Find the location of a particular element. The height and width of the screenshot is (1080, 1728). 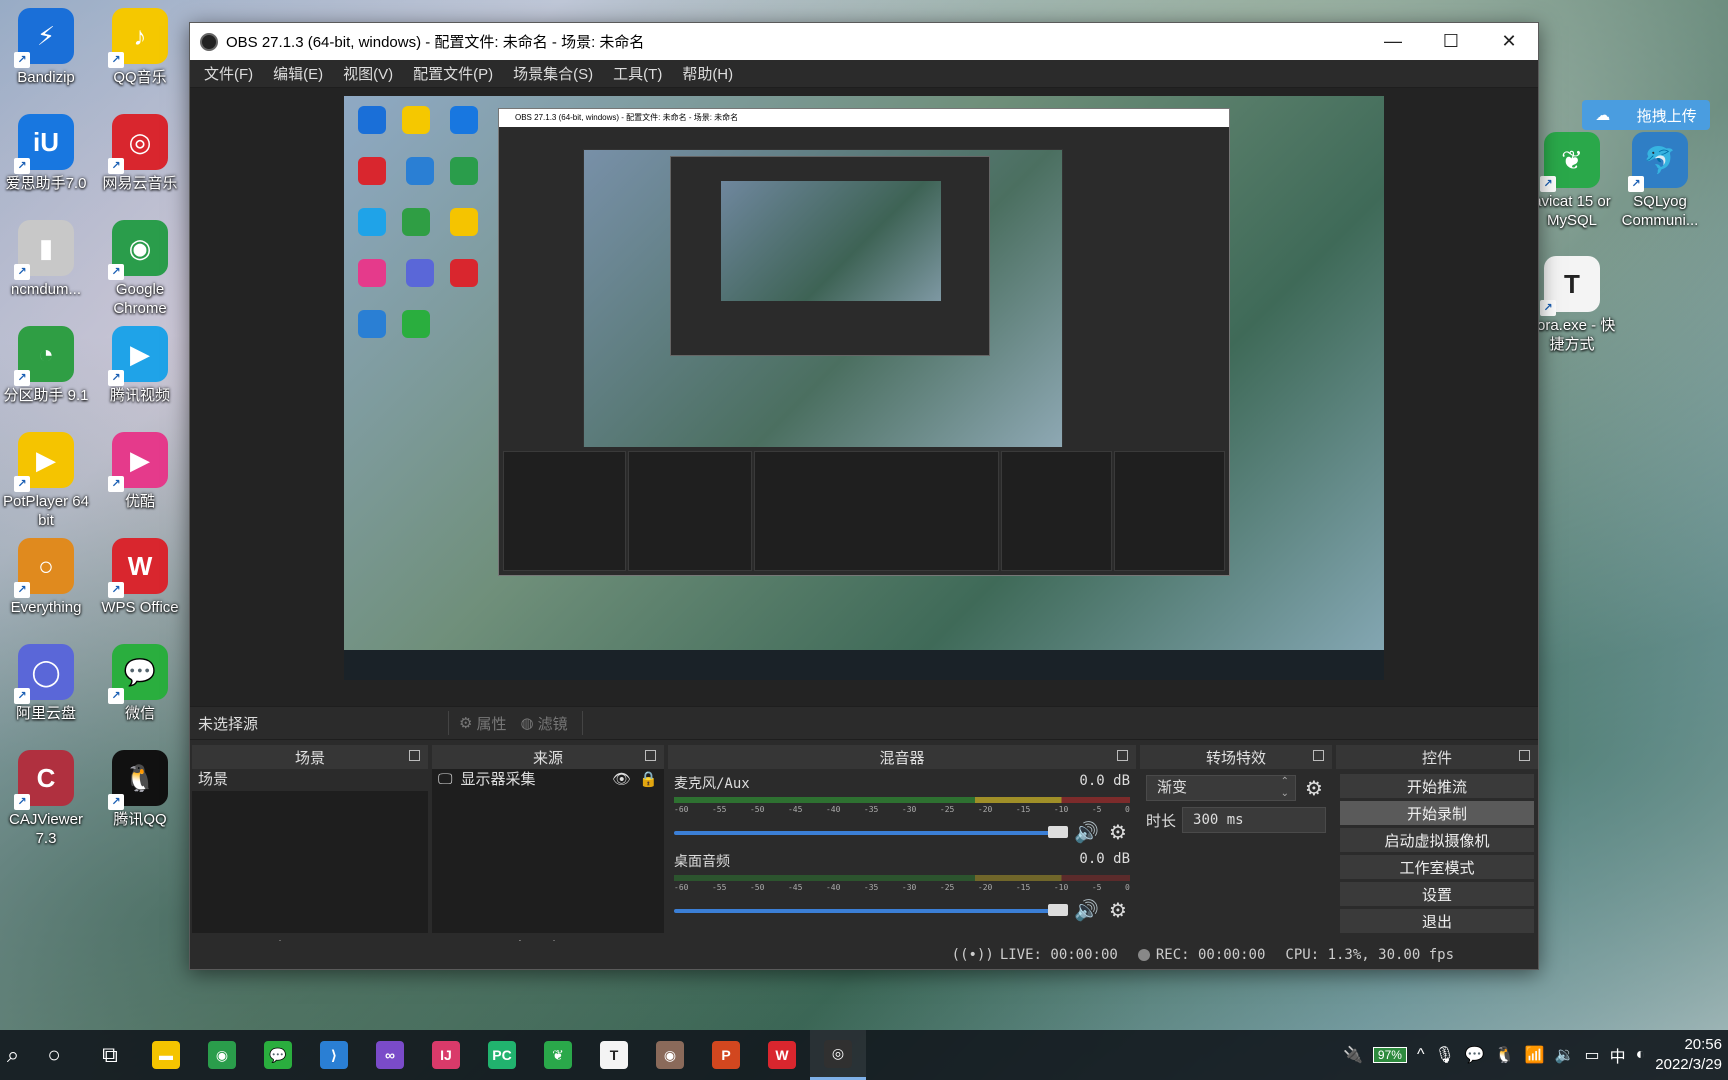

menu-edit: 编辑(E) is located at coordinates (298, 73).